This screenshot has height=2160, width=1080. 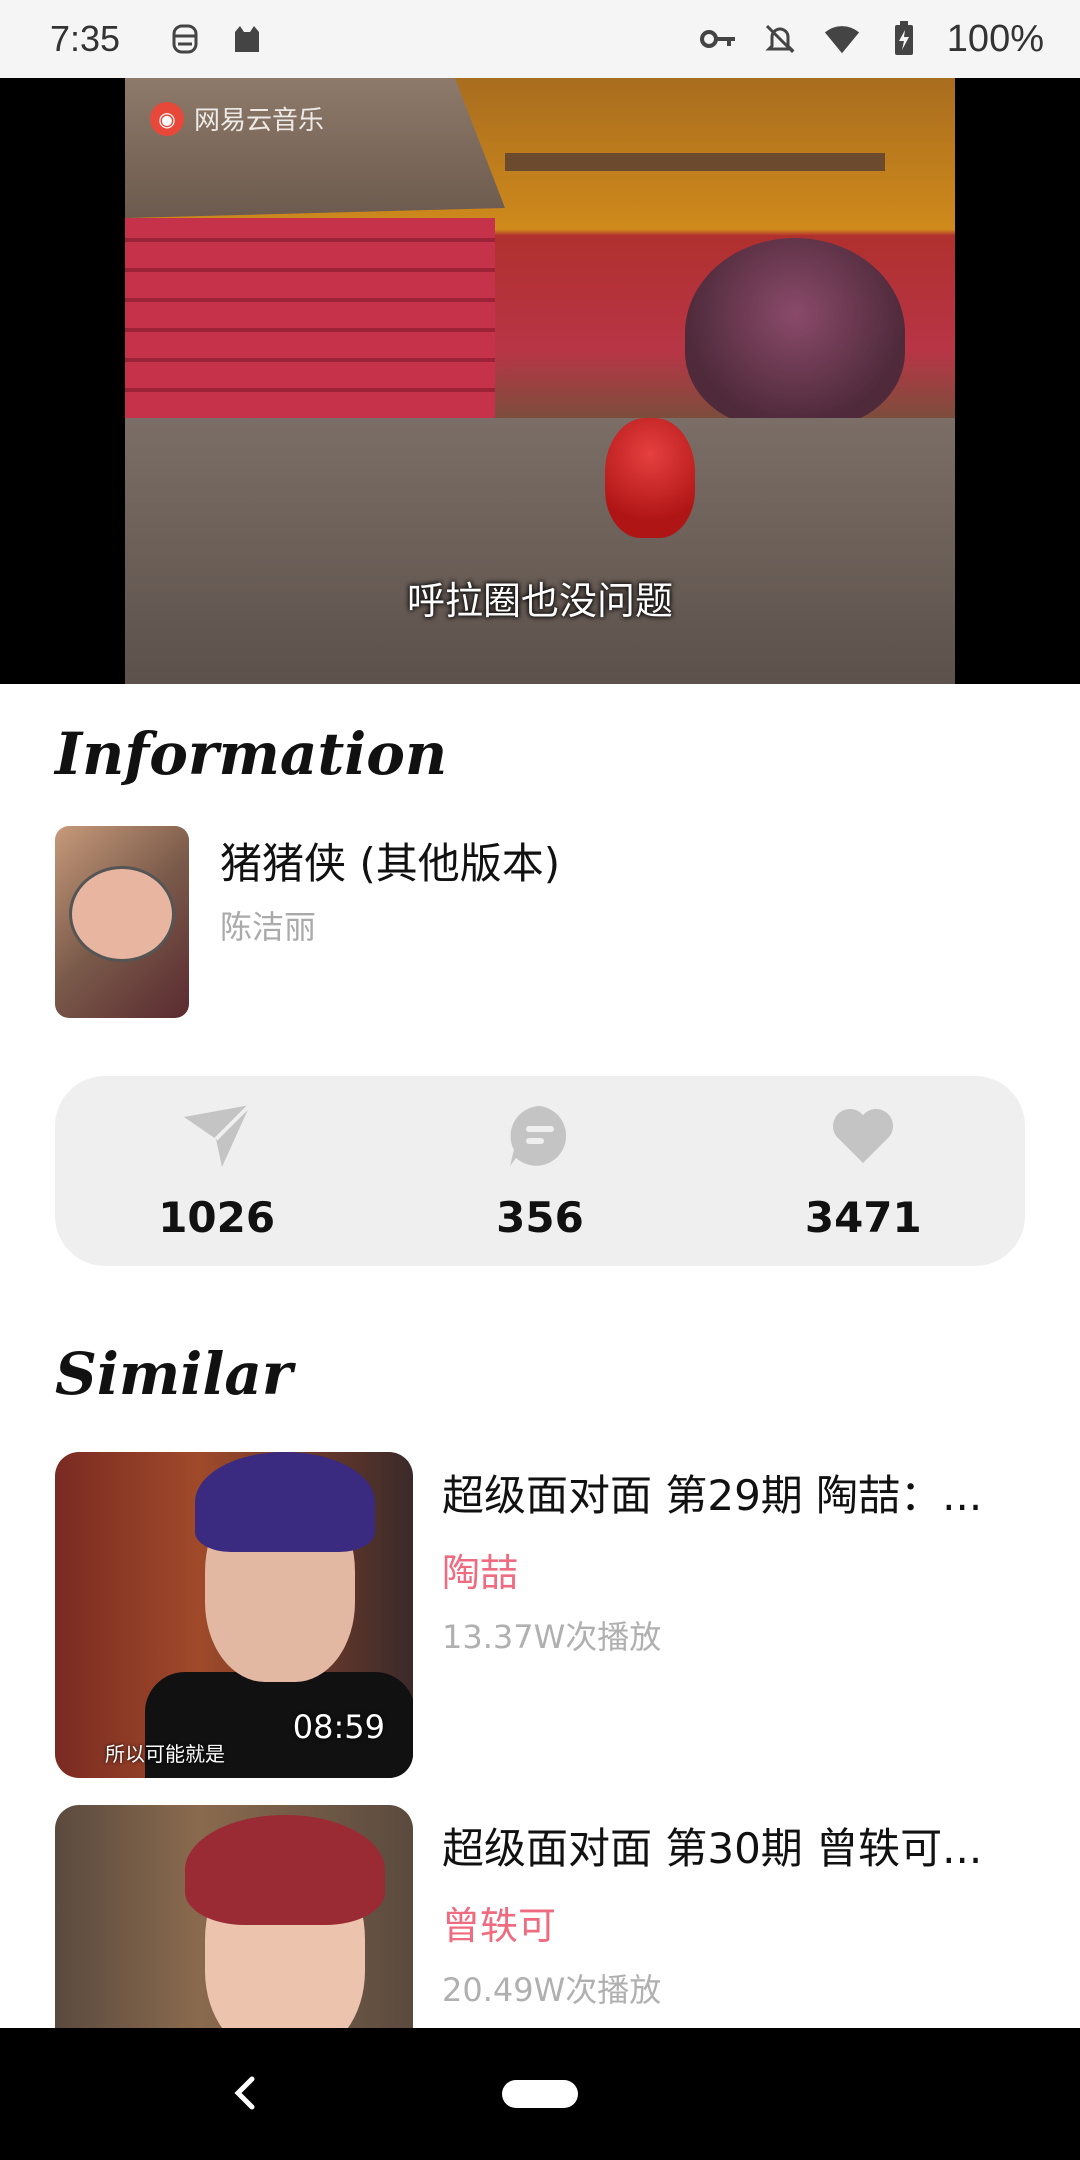 I want to click on comment-count: 356, so click(x=540, y=1217).